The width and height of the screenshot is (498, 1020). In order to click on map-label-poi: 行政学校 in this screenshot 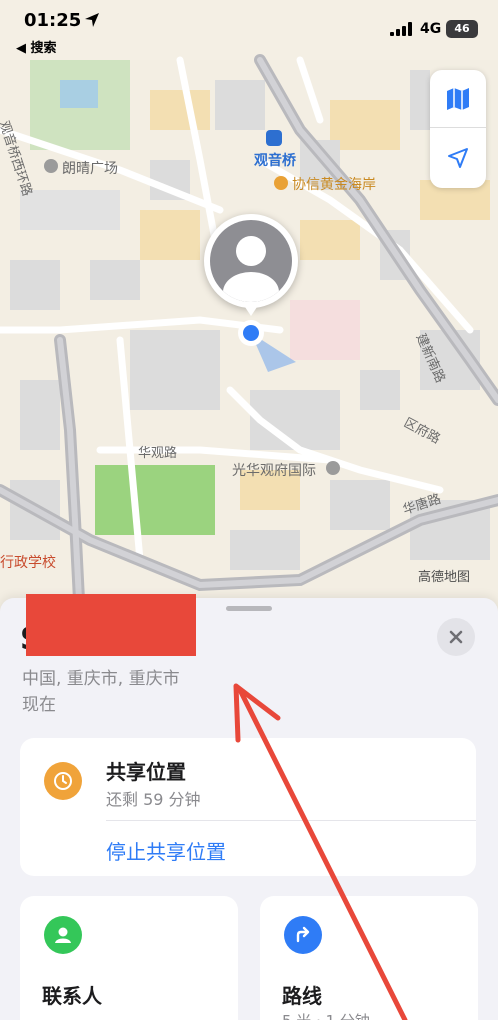, I will do `click(28, 563)`.